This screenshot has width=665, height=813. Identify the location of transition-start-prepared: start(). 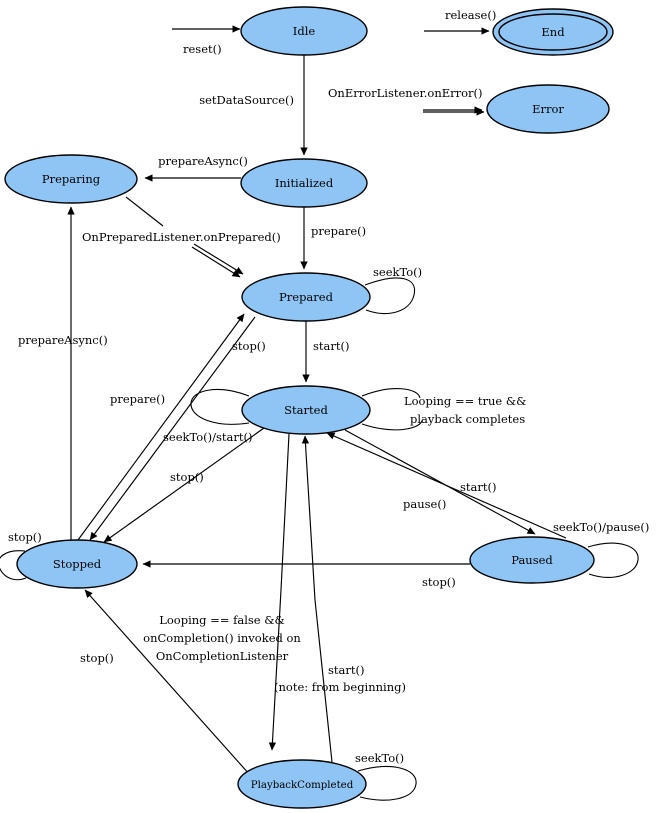
(325, 352).